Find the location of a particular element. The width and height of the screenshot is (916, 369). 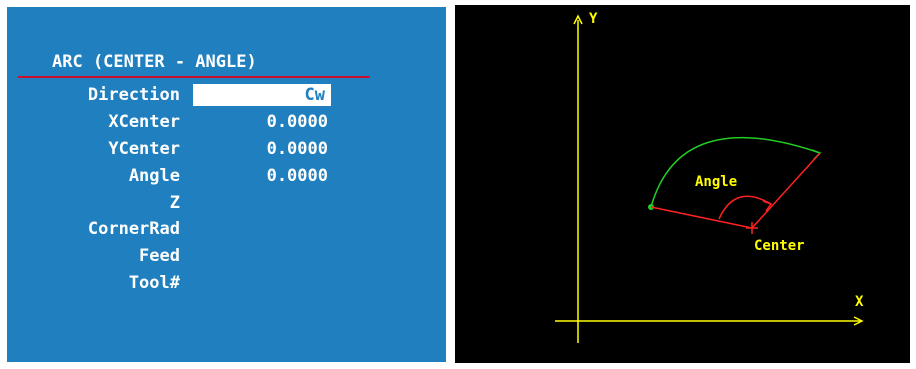

start-radius-line is located at coordinates (701, 217).